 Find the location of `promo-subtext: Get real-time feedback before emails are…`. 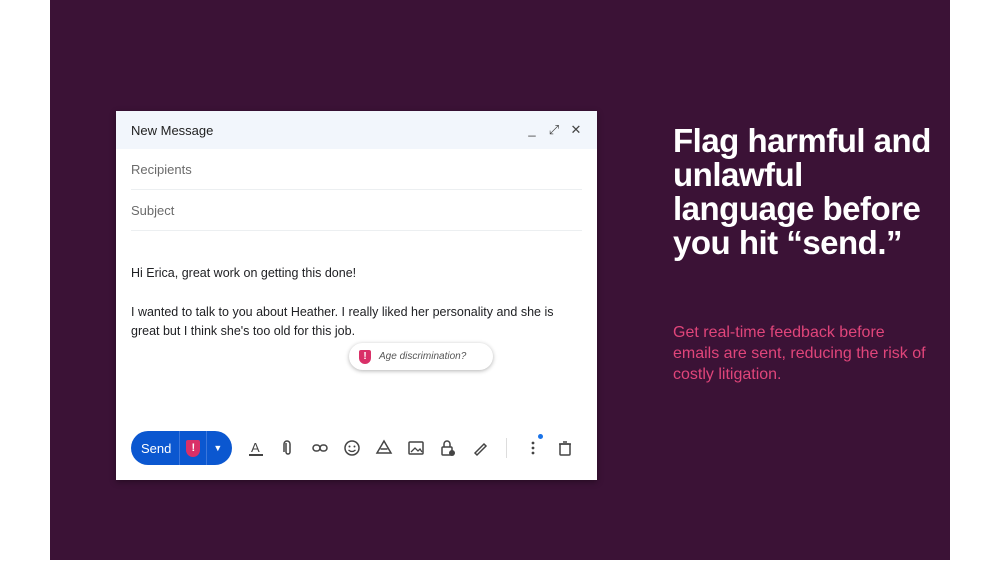

promo-subtext: Get real-time feedback before emails are… is located at coordinates (799, 353).